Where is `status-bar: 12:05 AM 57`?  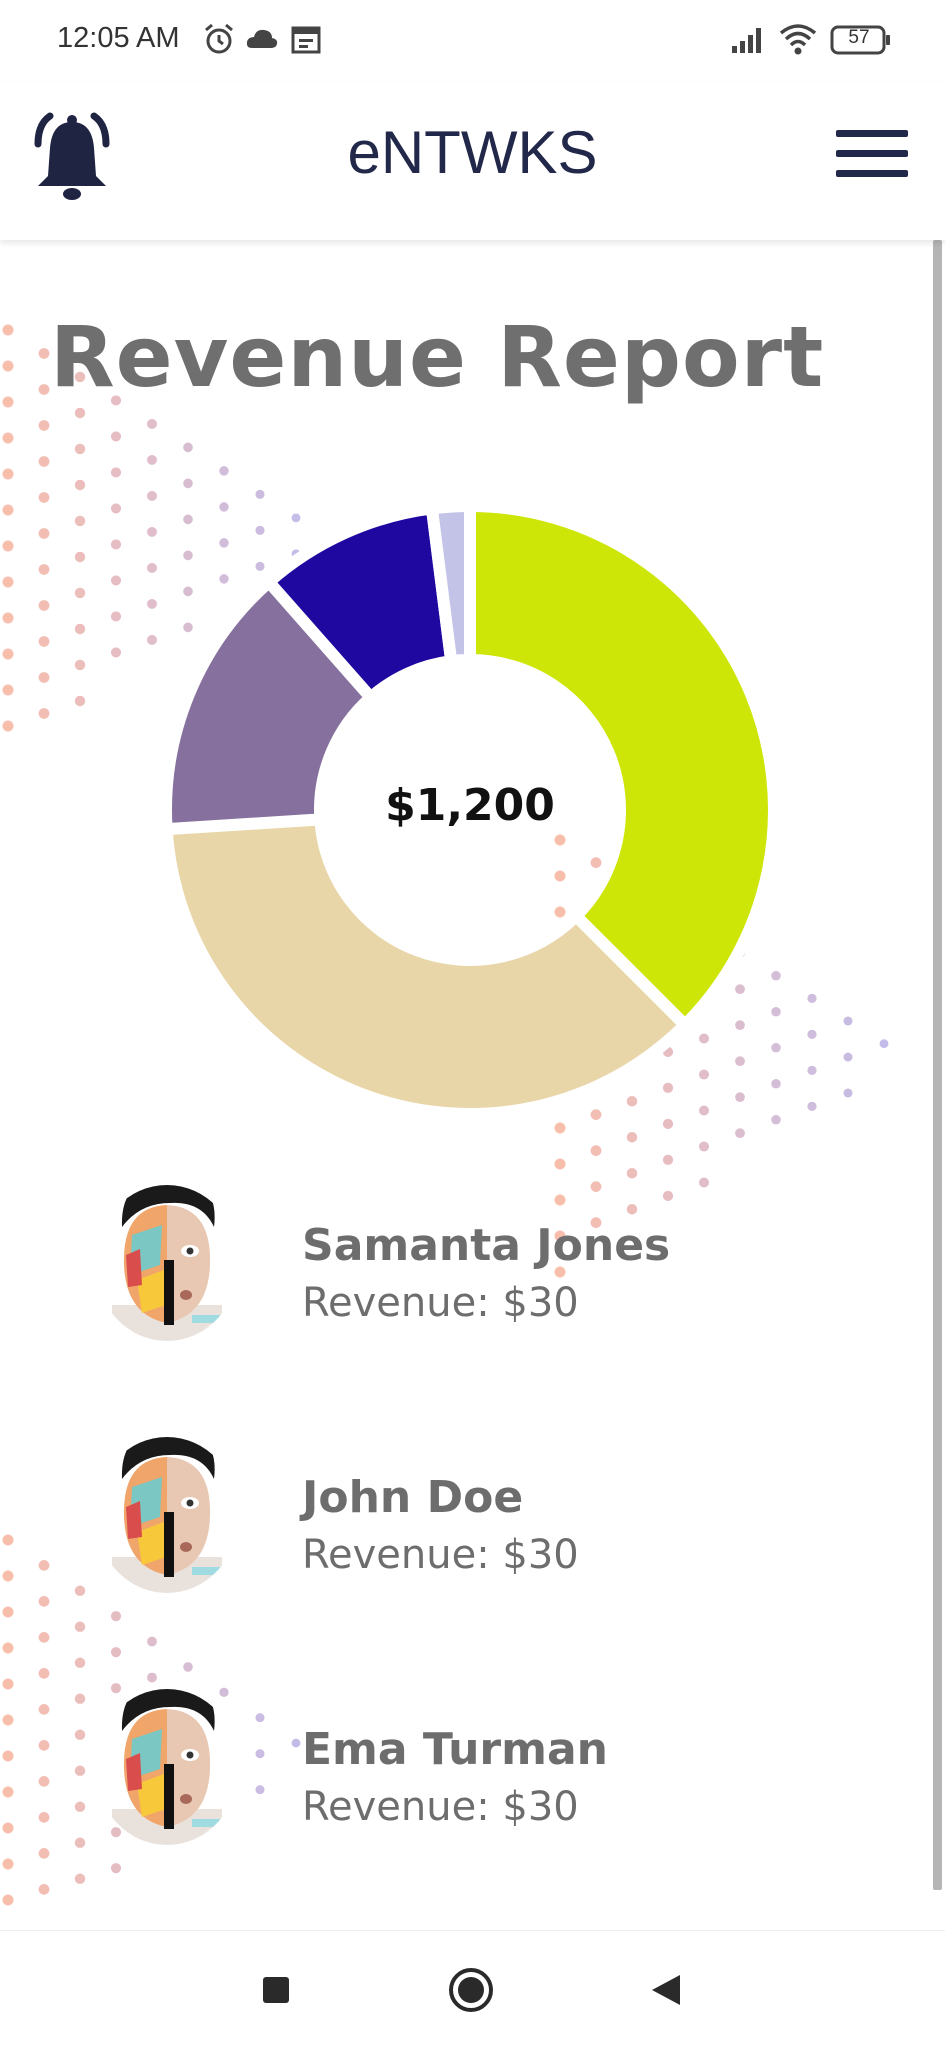 status-bar: 12:05 AM 57 is located at coordinates (472, 41).